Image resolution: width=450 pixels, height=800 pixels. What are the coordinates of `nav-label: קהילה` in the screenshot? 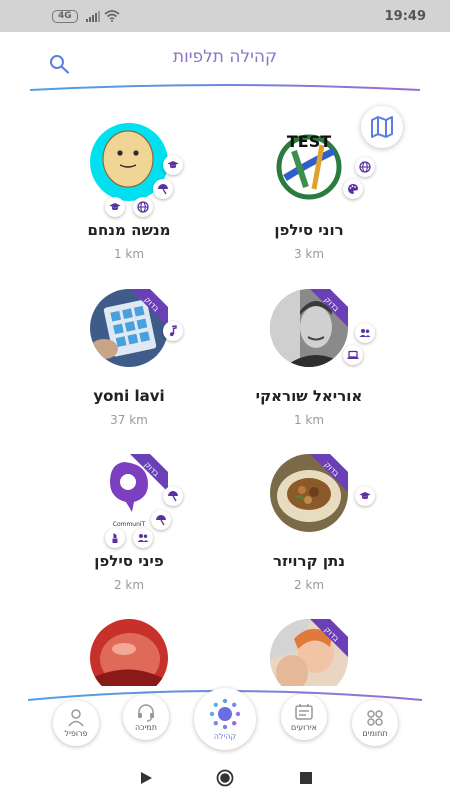 It's located at (225, 736).